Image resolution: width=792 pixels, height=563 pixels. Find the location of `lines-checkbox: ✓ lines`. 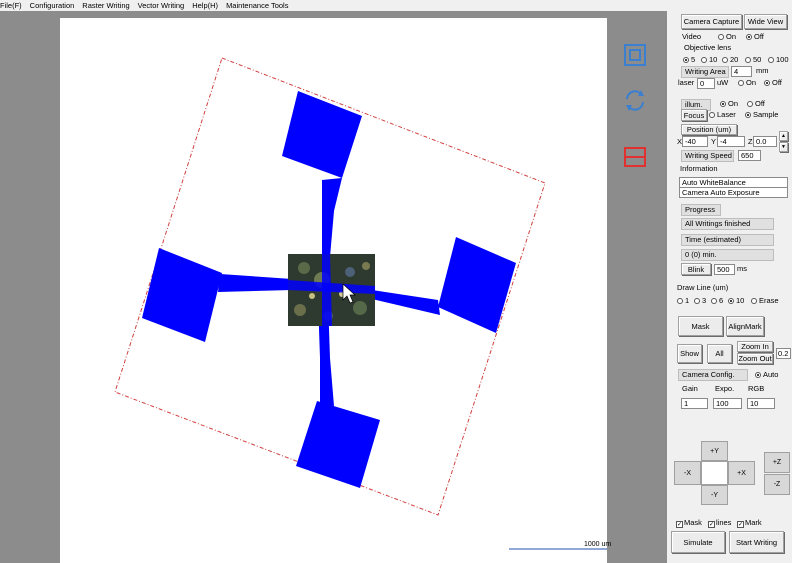

lines-checkbox: ✓ lines is located at coordinates (719, 523).